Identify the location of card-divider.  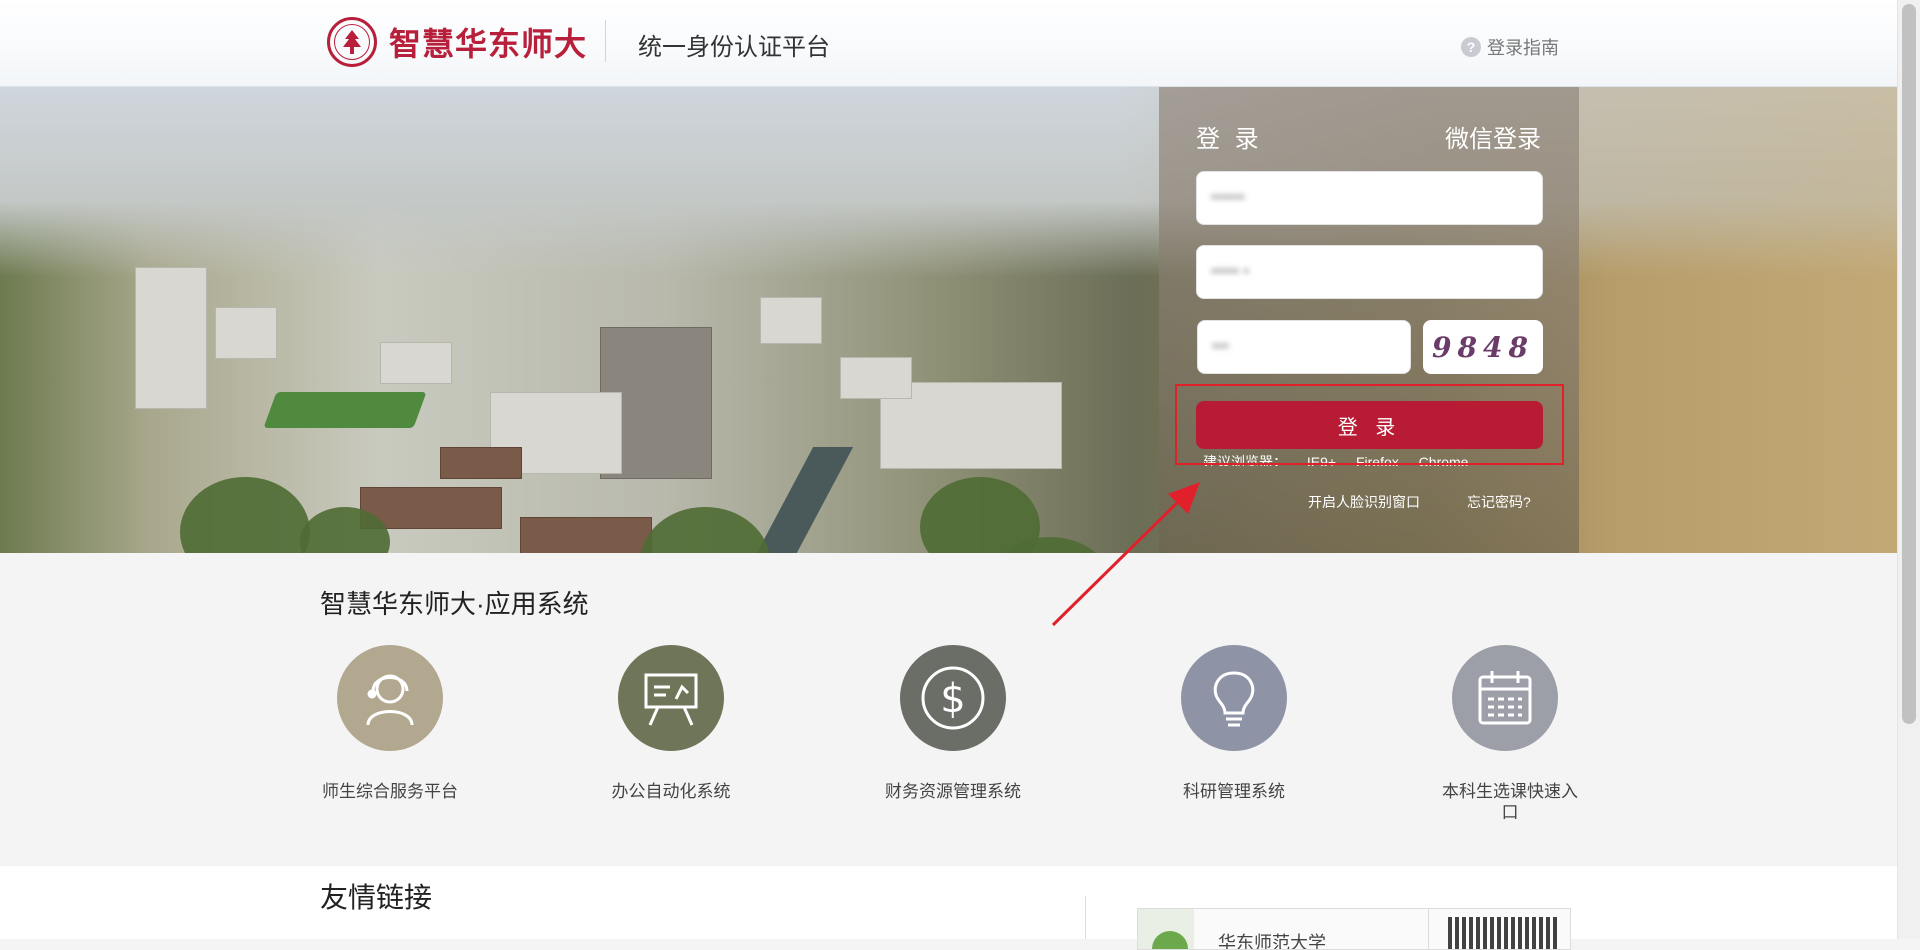
(1428, 929).